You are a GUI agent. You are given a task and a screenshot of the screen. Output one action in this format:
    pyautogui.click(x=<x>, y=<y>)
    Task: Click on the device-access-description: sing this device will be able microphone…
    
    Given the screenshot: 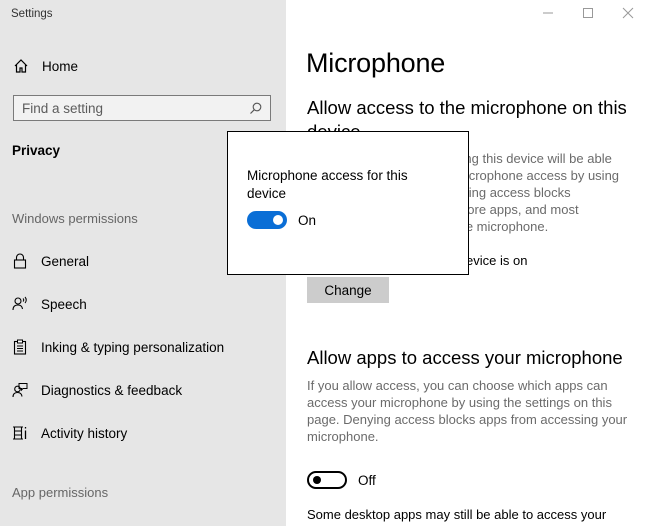 What is the action you would take?
    pyautogui.click(x=545, y=192)
    